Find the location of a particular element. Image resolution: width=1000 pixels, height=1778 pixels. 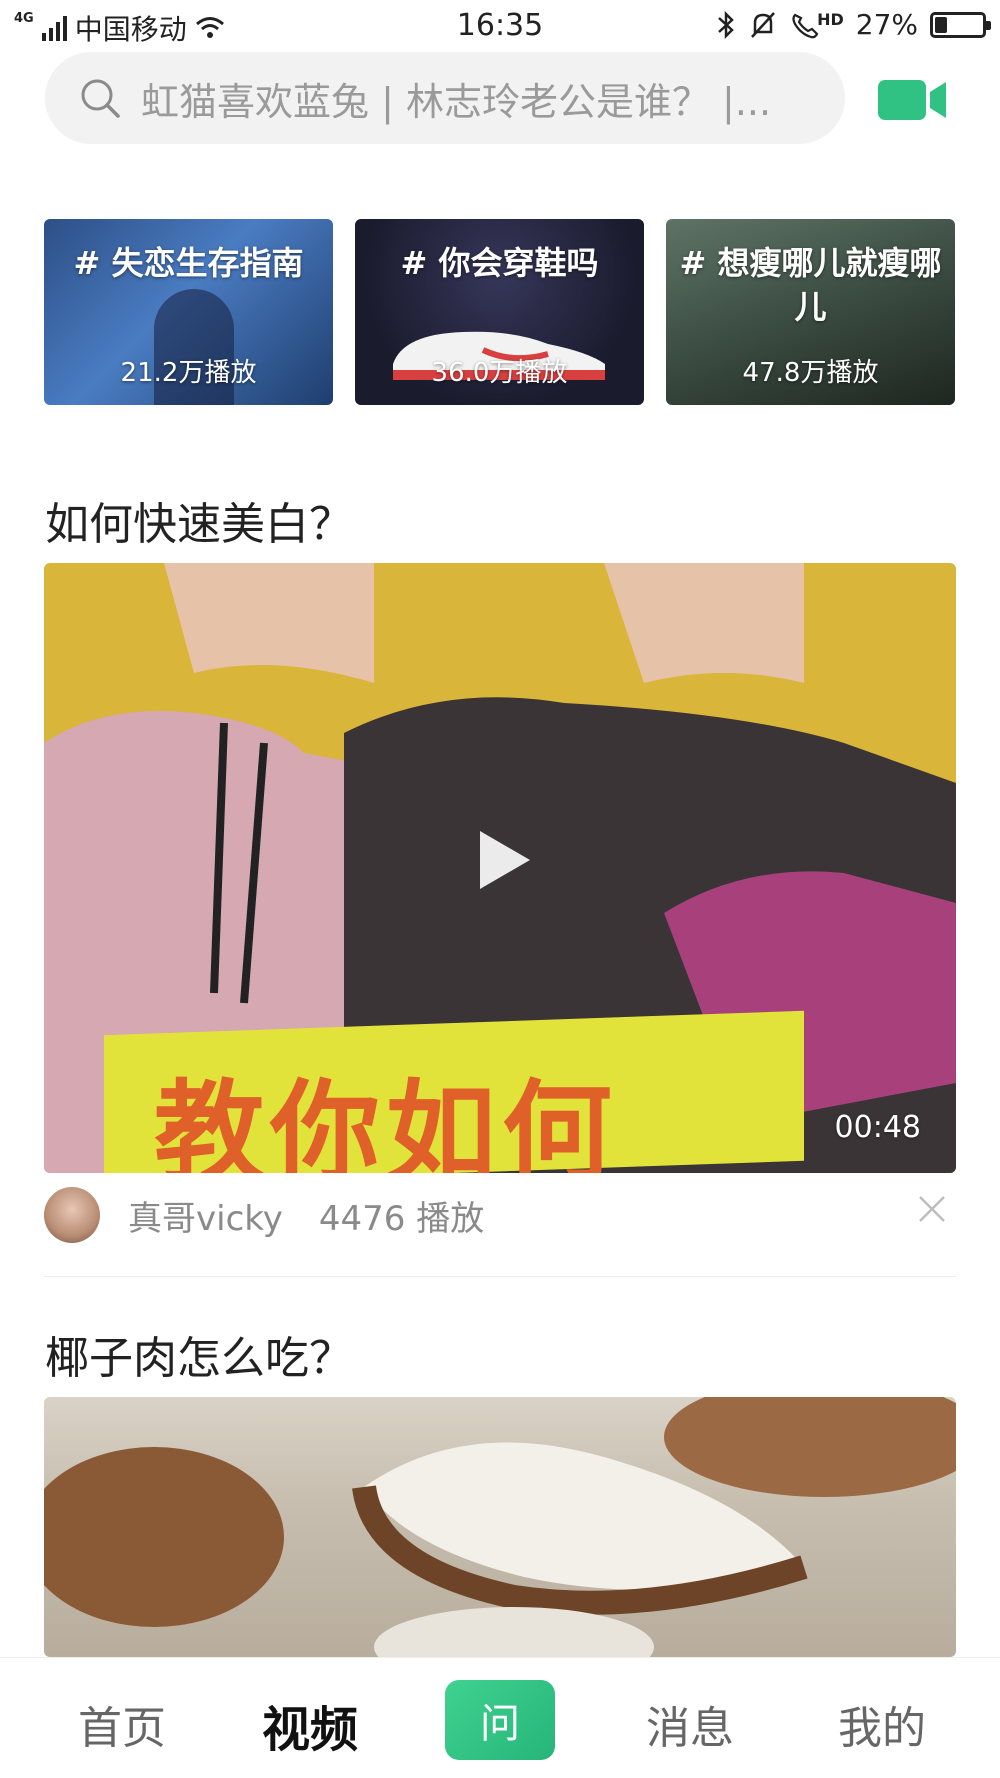

ask-button: 问 is located at coordinates (500, 1720).